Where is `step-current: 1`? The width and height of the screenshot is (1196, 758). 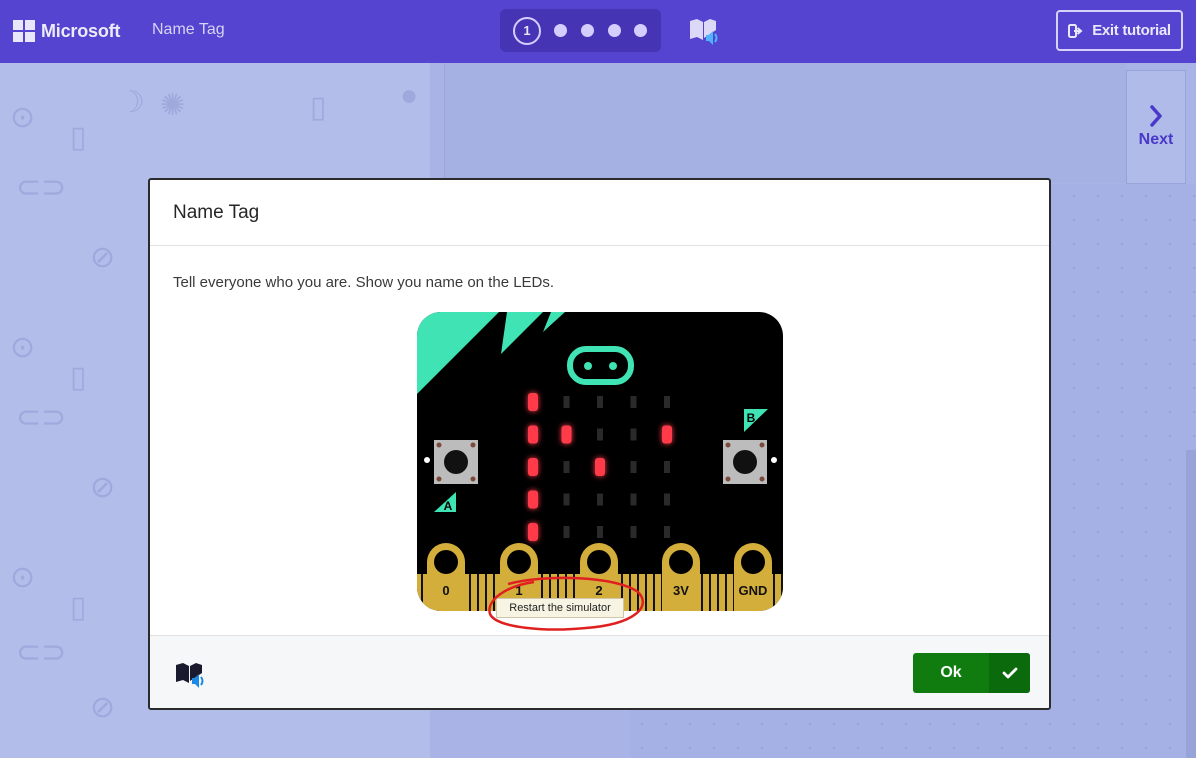
step-current: 1 is located at coordinates (527, 31).